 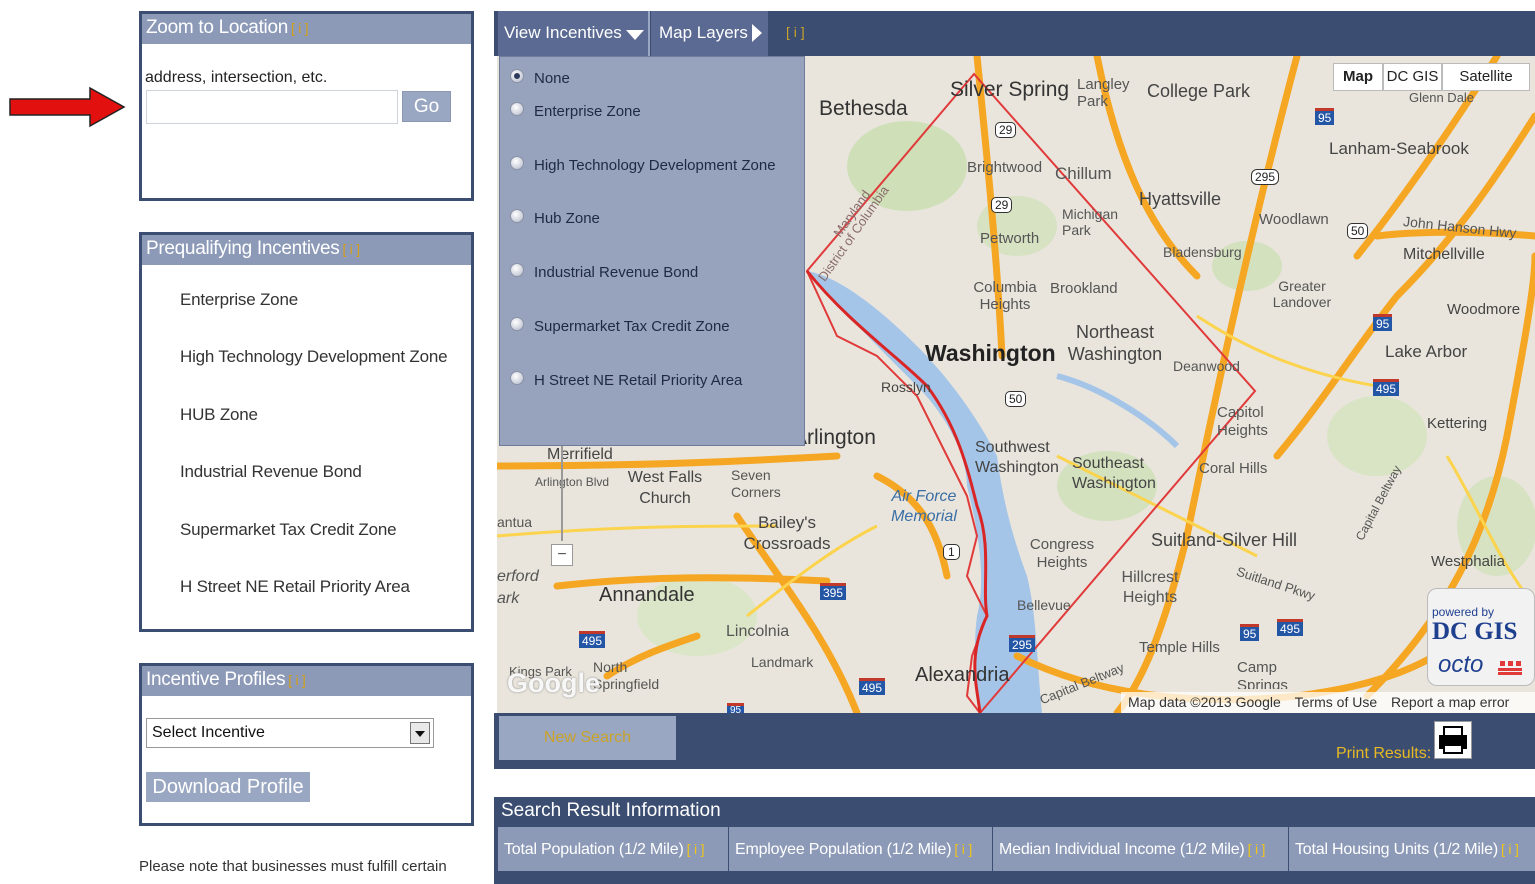 I want to click on column-total-housing-units: Total Housing Units (1/2 Mile)[ i ], so click(x=1412, y=849).